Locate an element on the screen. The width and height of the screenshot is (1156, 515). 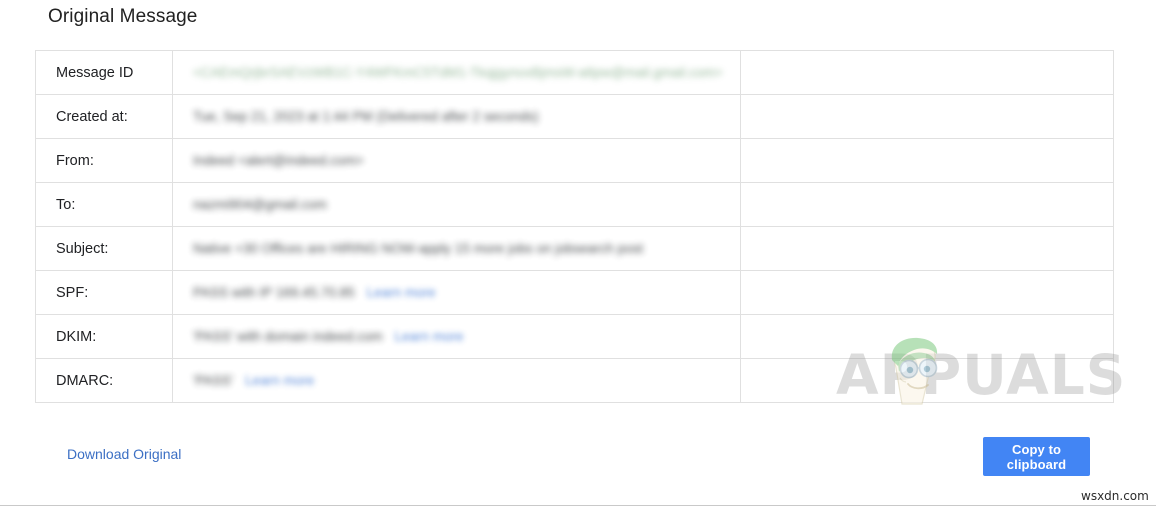
row-value-cell: PASS with IP 169.45.70.85 Learn more is located at coordinates (456, 292).